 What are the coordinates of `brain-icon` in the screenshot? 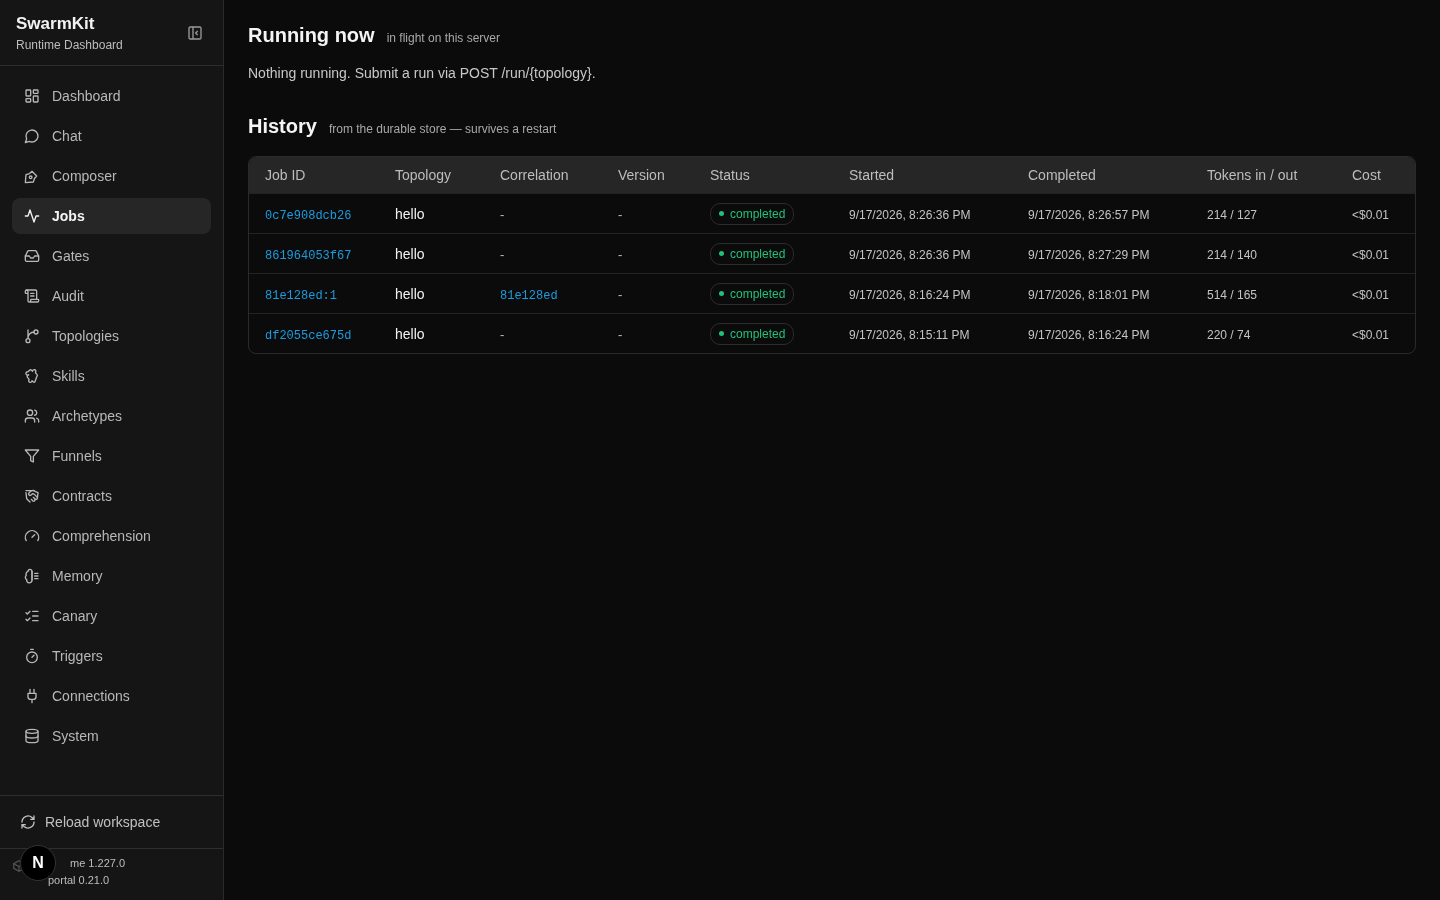 It's located at (32, 576).